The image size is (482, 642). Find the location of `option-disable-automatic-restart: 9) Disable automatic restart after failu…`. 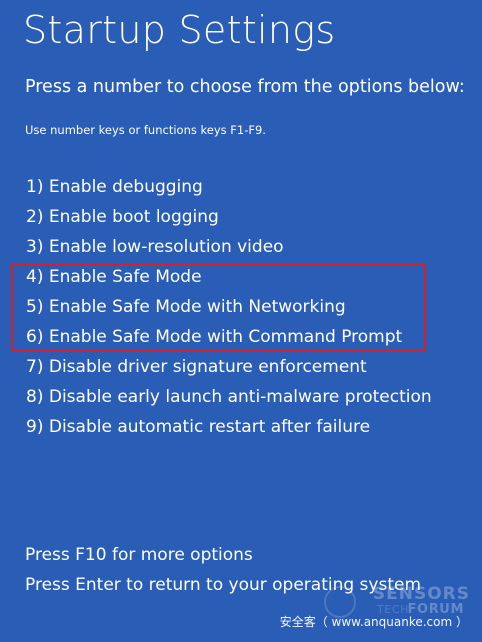

option-disable-automatic-restart: 9) Disable automatic restart after failu… is located at coordinates (229, 430).